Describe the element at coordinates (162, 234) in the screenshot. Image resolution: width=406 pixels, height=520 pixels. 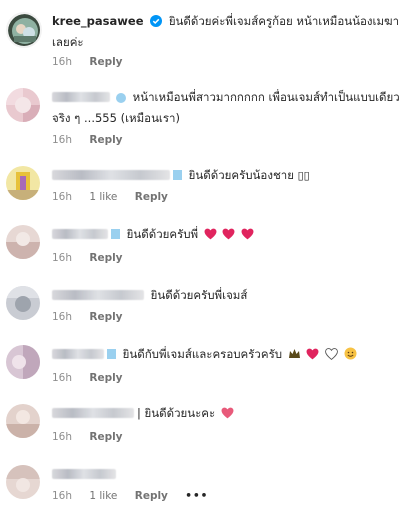
I see `comment-text-line1: ยินดีด้วยครับพี่` at that location.